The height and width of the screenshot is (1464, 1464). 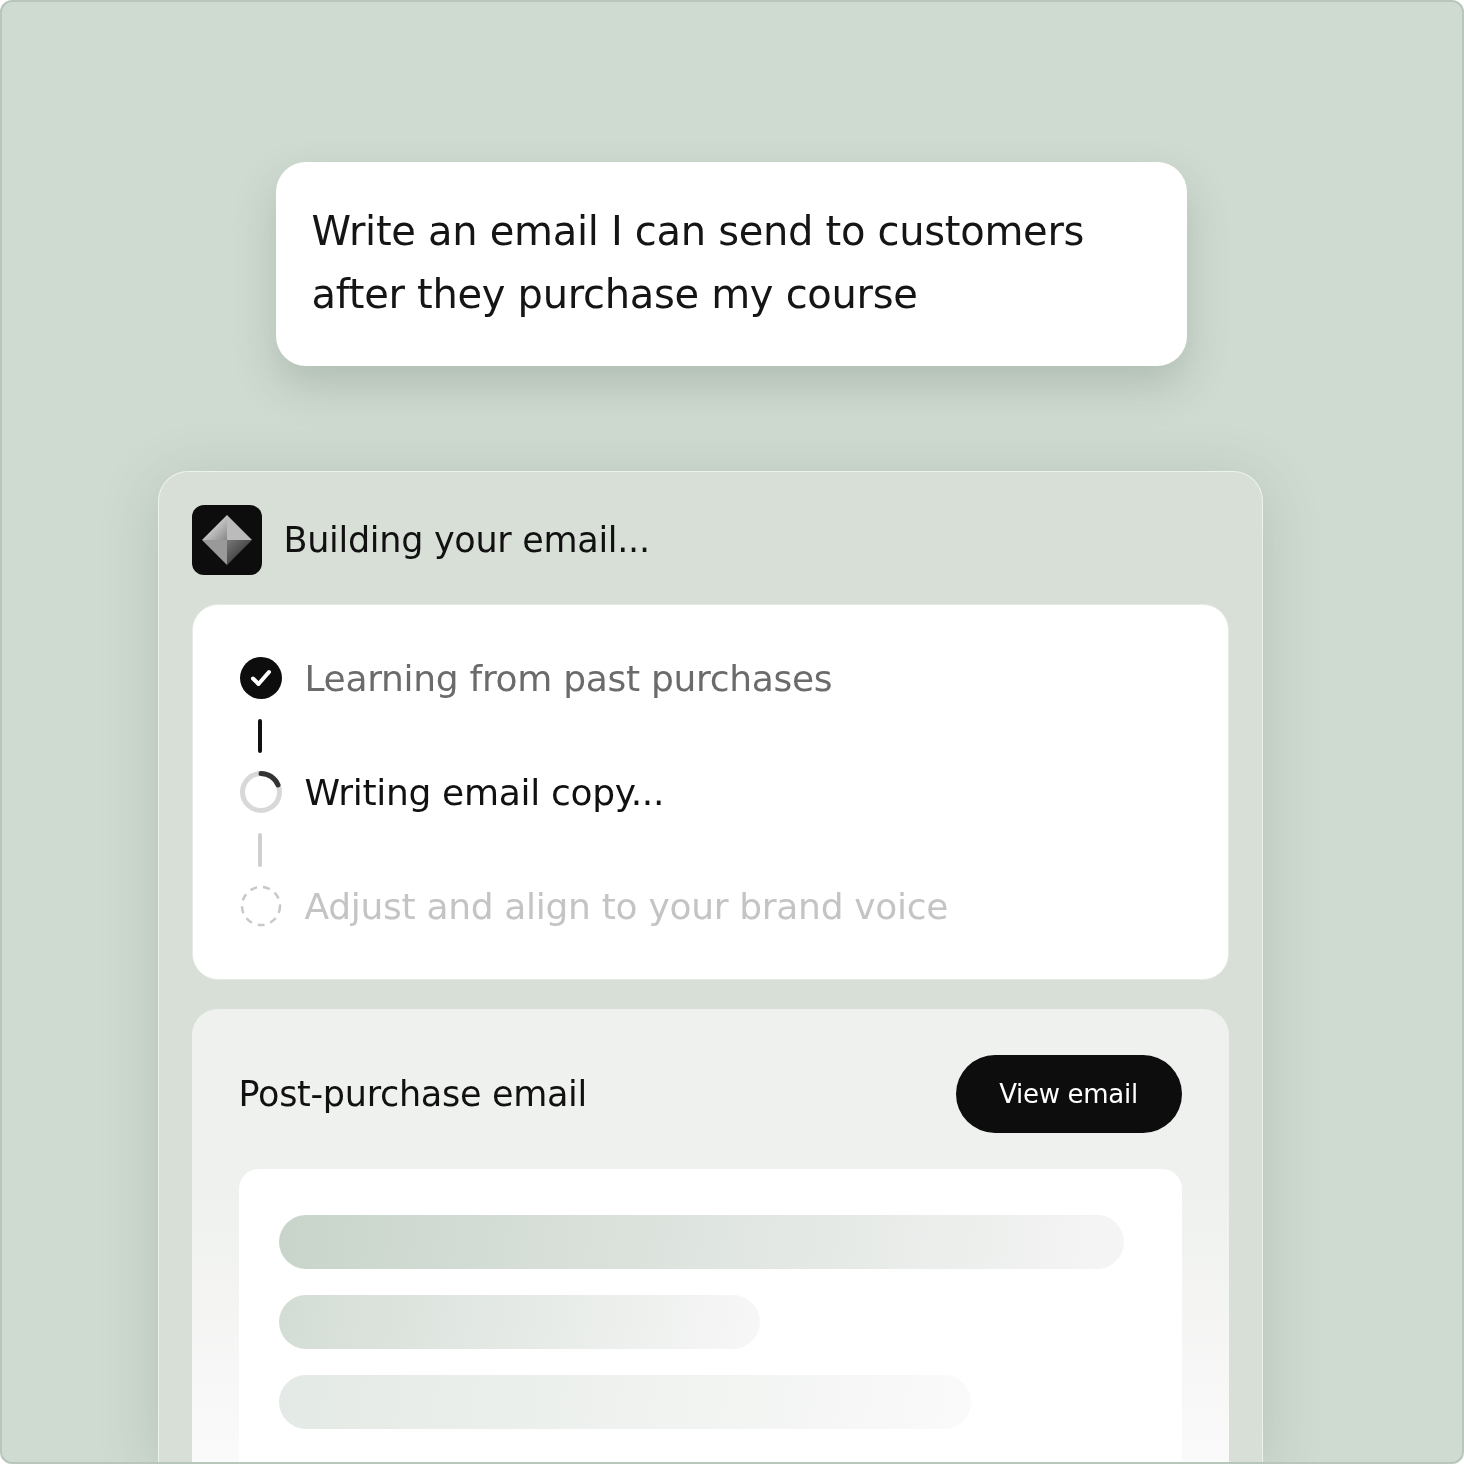 What do you see at coordinates (626, 906) in the screenshot?
I see `step-label: Adjust and align to your brand voice` at bounding box center [626, 906].